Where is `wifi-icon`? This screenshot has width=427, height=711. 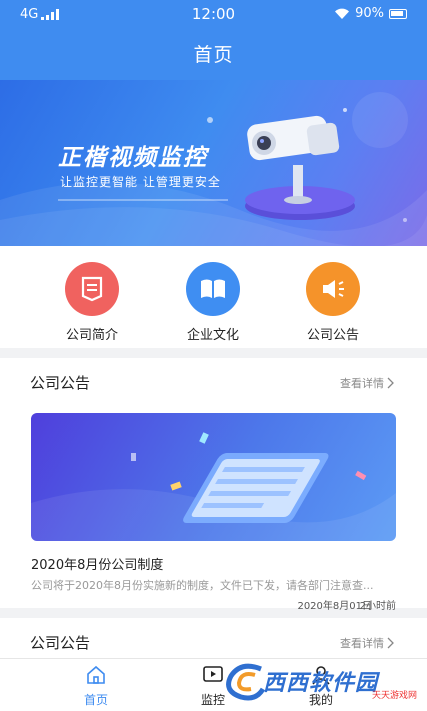
wifi-icon is located at coordinates (342, 13).